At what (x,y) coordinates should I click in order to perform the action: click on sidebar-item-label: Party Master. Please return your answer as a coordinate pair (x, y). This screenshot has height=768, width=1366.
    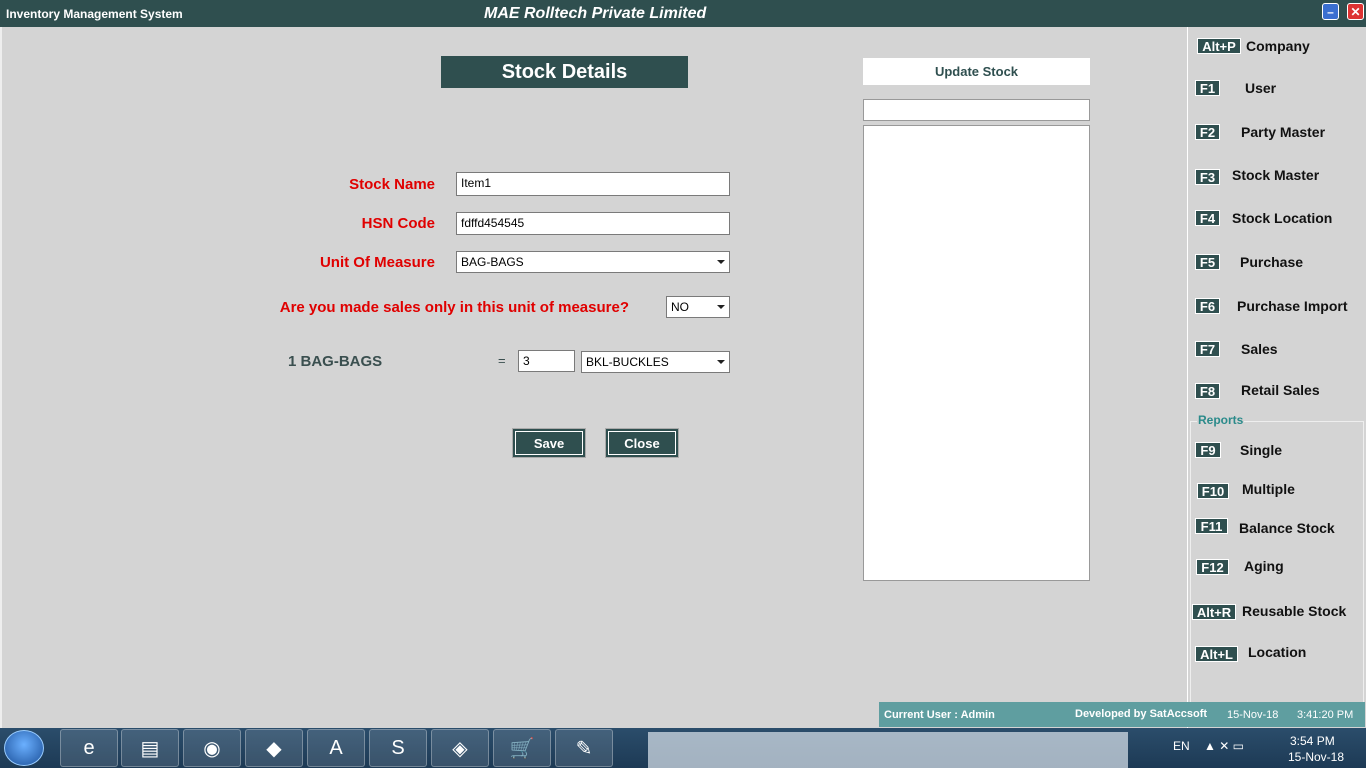
    Looking at the image, I should click on (1283, 132).